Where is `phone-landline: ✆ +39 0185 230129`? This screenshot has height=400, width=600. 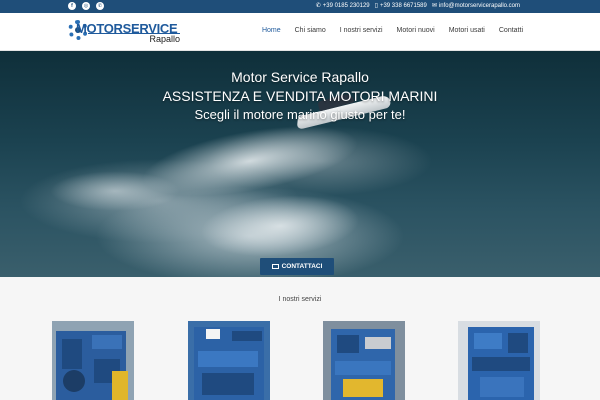 phone-landline: ✆ +39 0185 230129 is located at coordinates (342, 6).